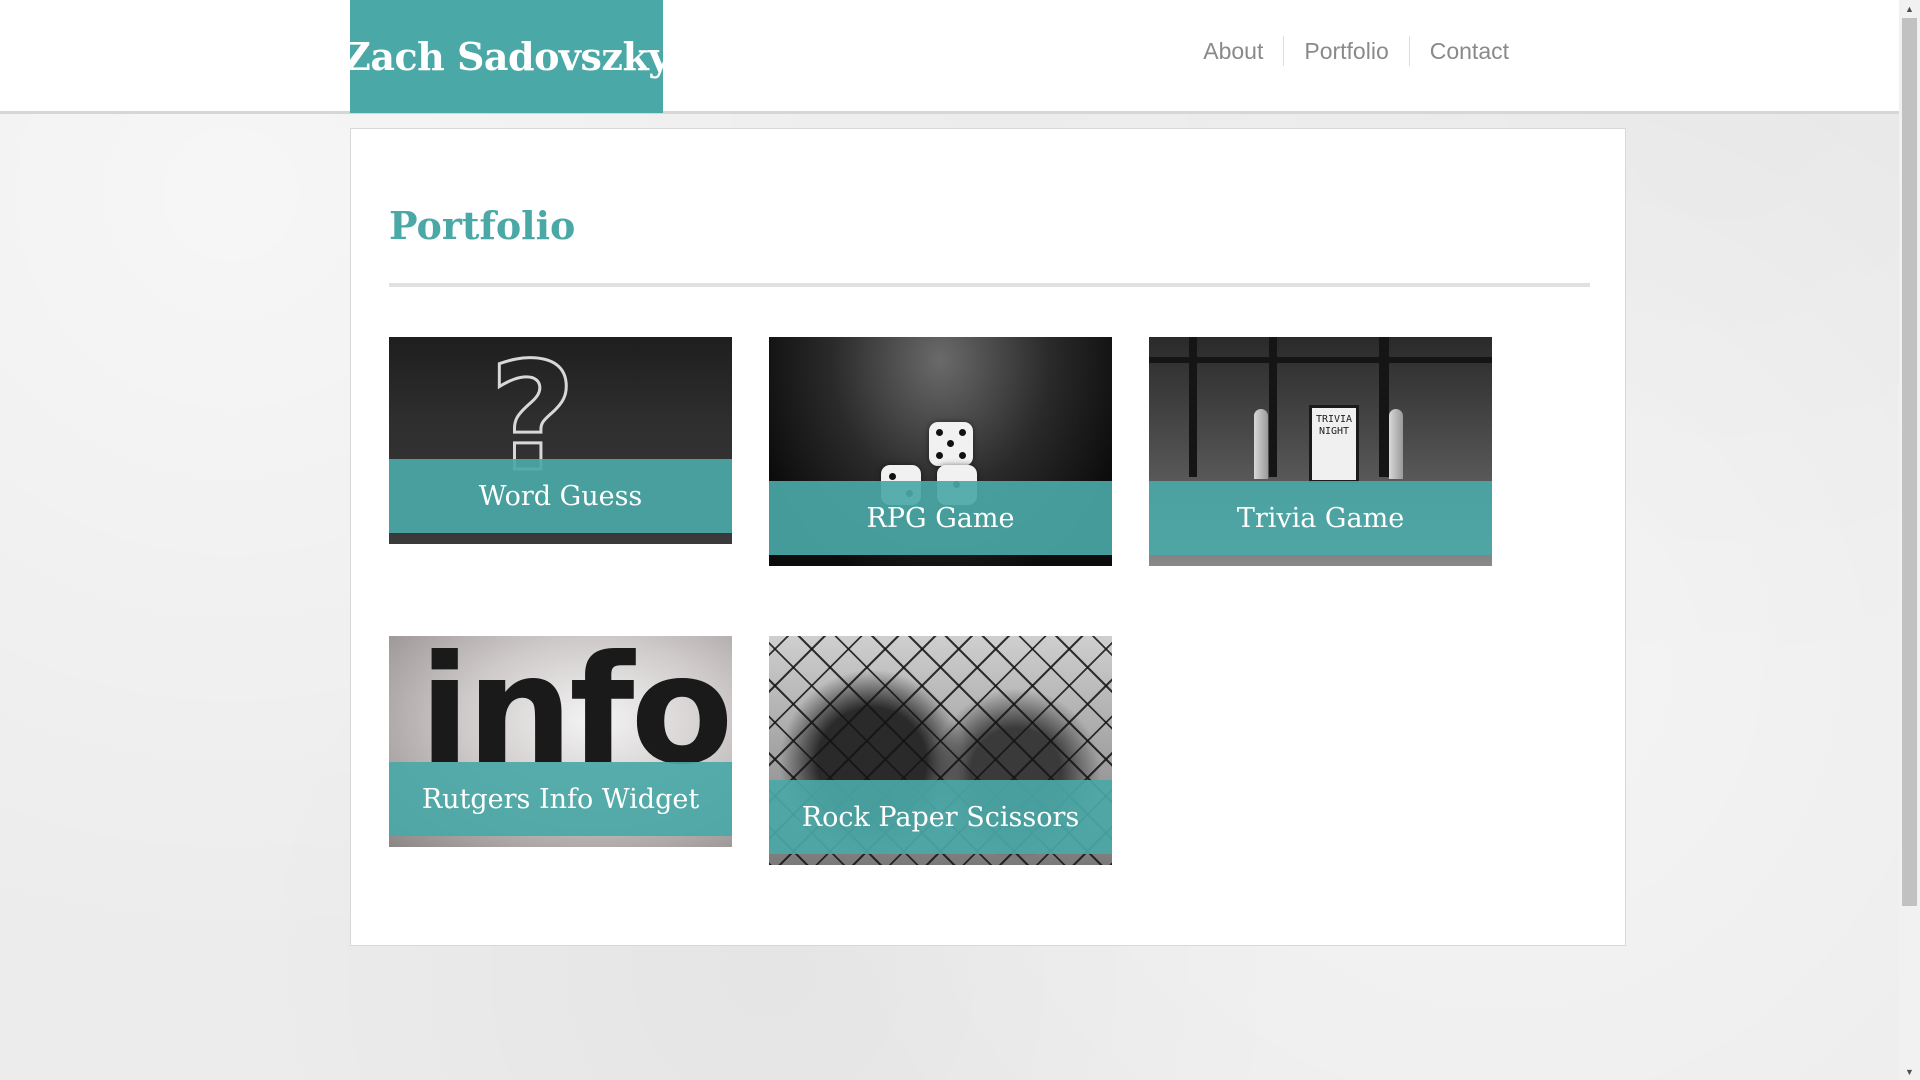  What do you see at coordinates (1233, 51) in the screenshot?
I see `nav-about: About` at bounding box center [1233, 51].